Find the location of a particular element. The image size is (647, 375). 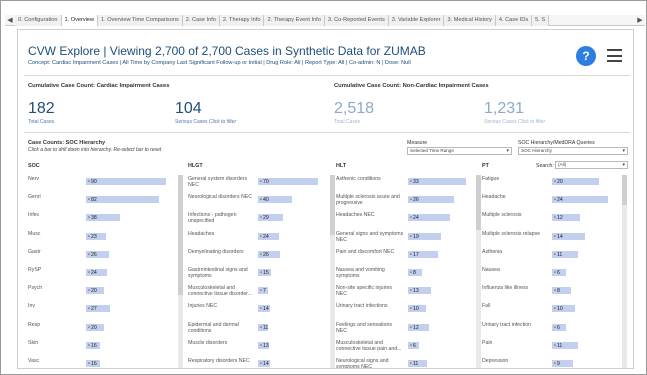

soc-bar: 24 is located at coordinates (97, 272).